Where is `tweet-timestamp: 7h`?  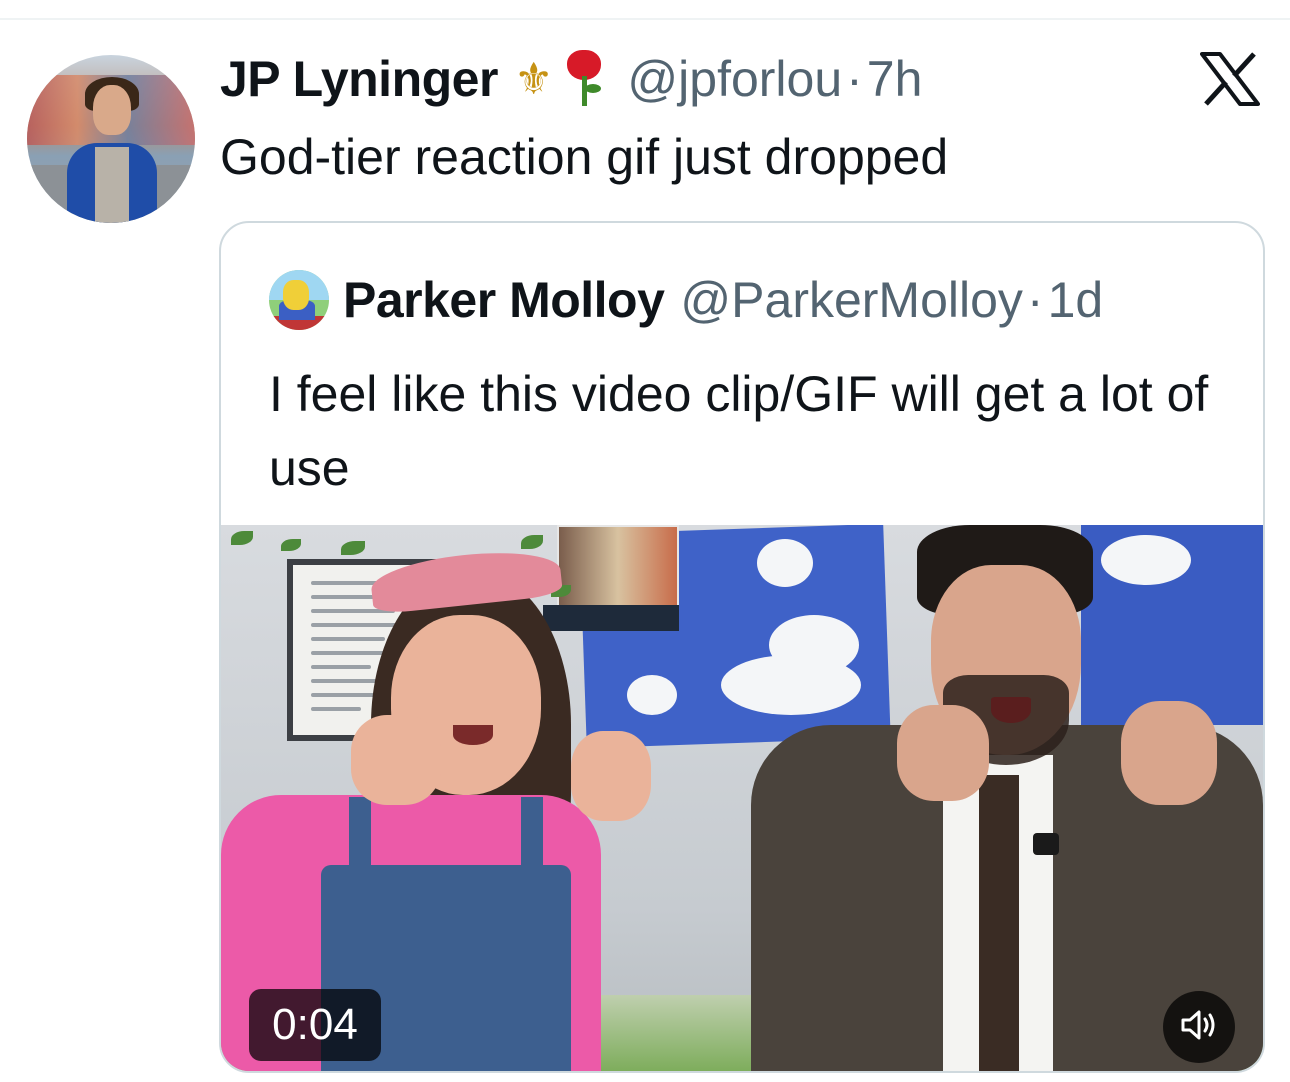 tweet-timestamp: 7h is located at coordinates (895, 79).